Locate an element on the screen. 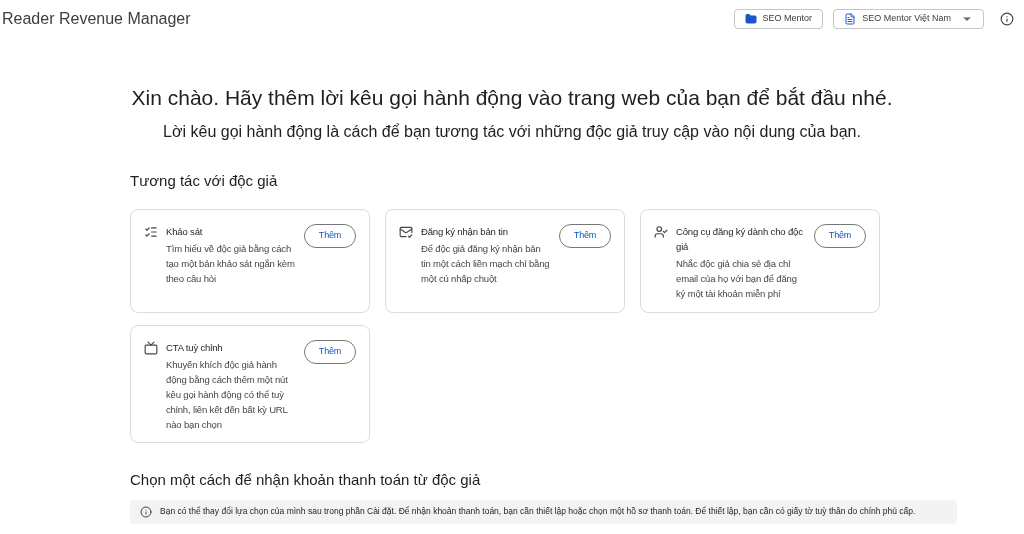  card-description: Tìm hiểu về độc giả bằng cách tạo một bản khảo sát ngắn kèm theo câu hỏi is located at coordinates (231, 264).